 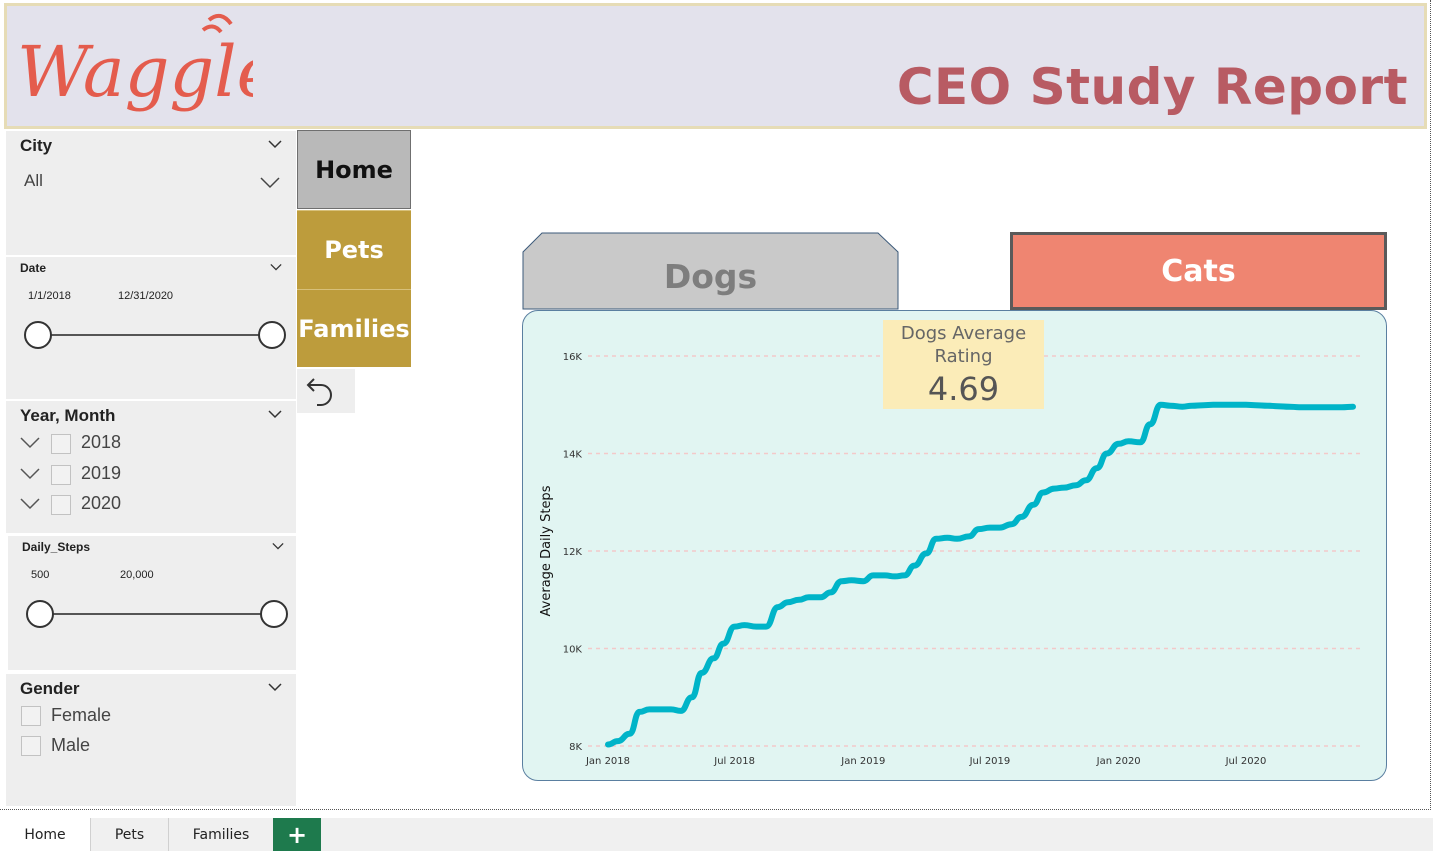 What do you see at coordinates (33, 268) in the screenshot?
I see `date-slicer-title: Date` at bounding box center [33, 268].